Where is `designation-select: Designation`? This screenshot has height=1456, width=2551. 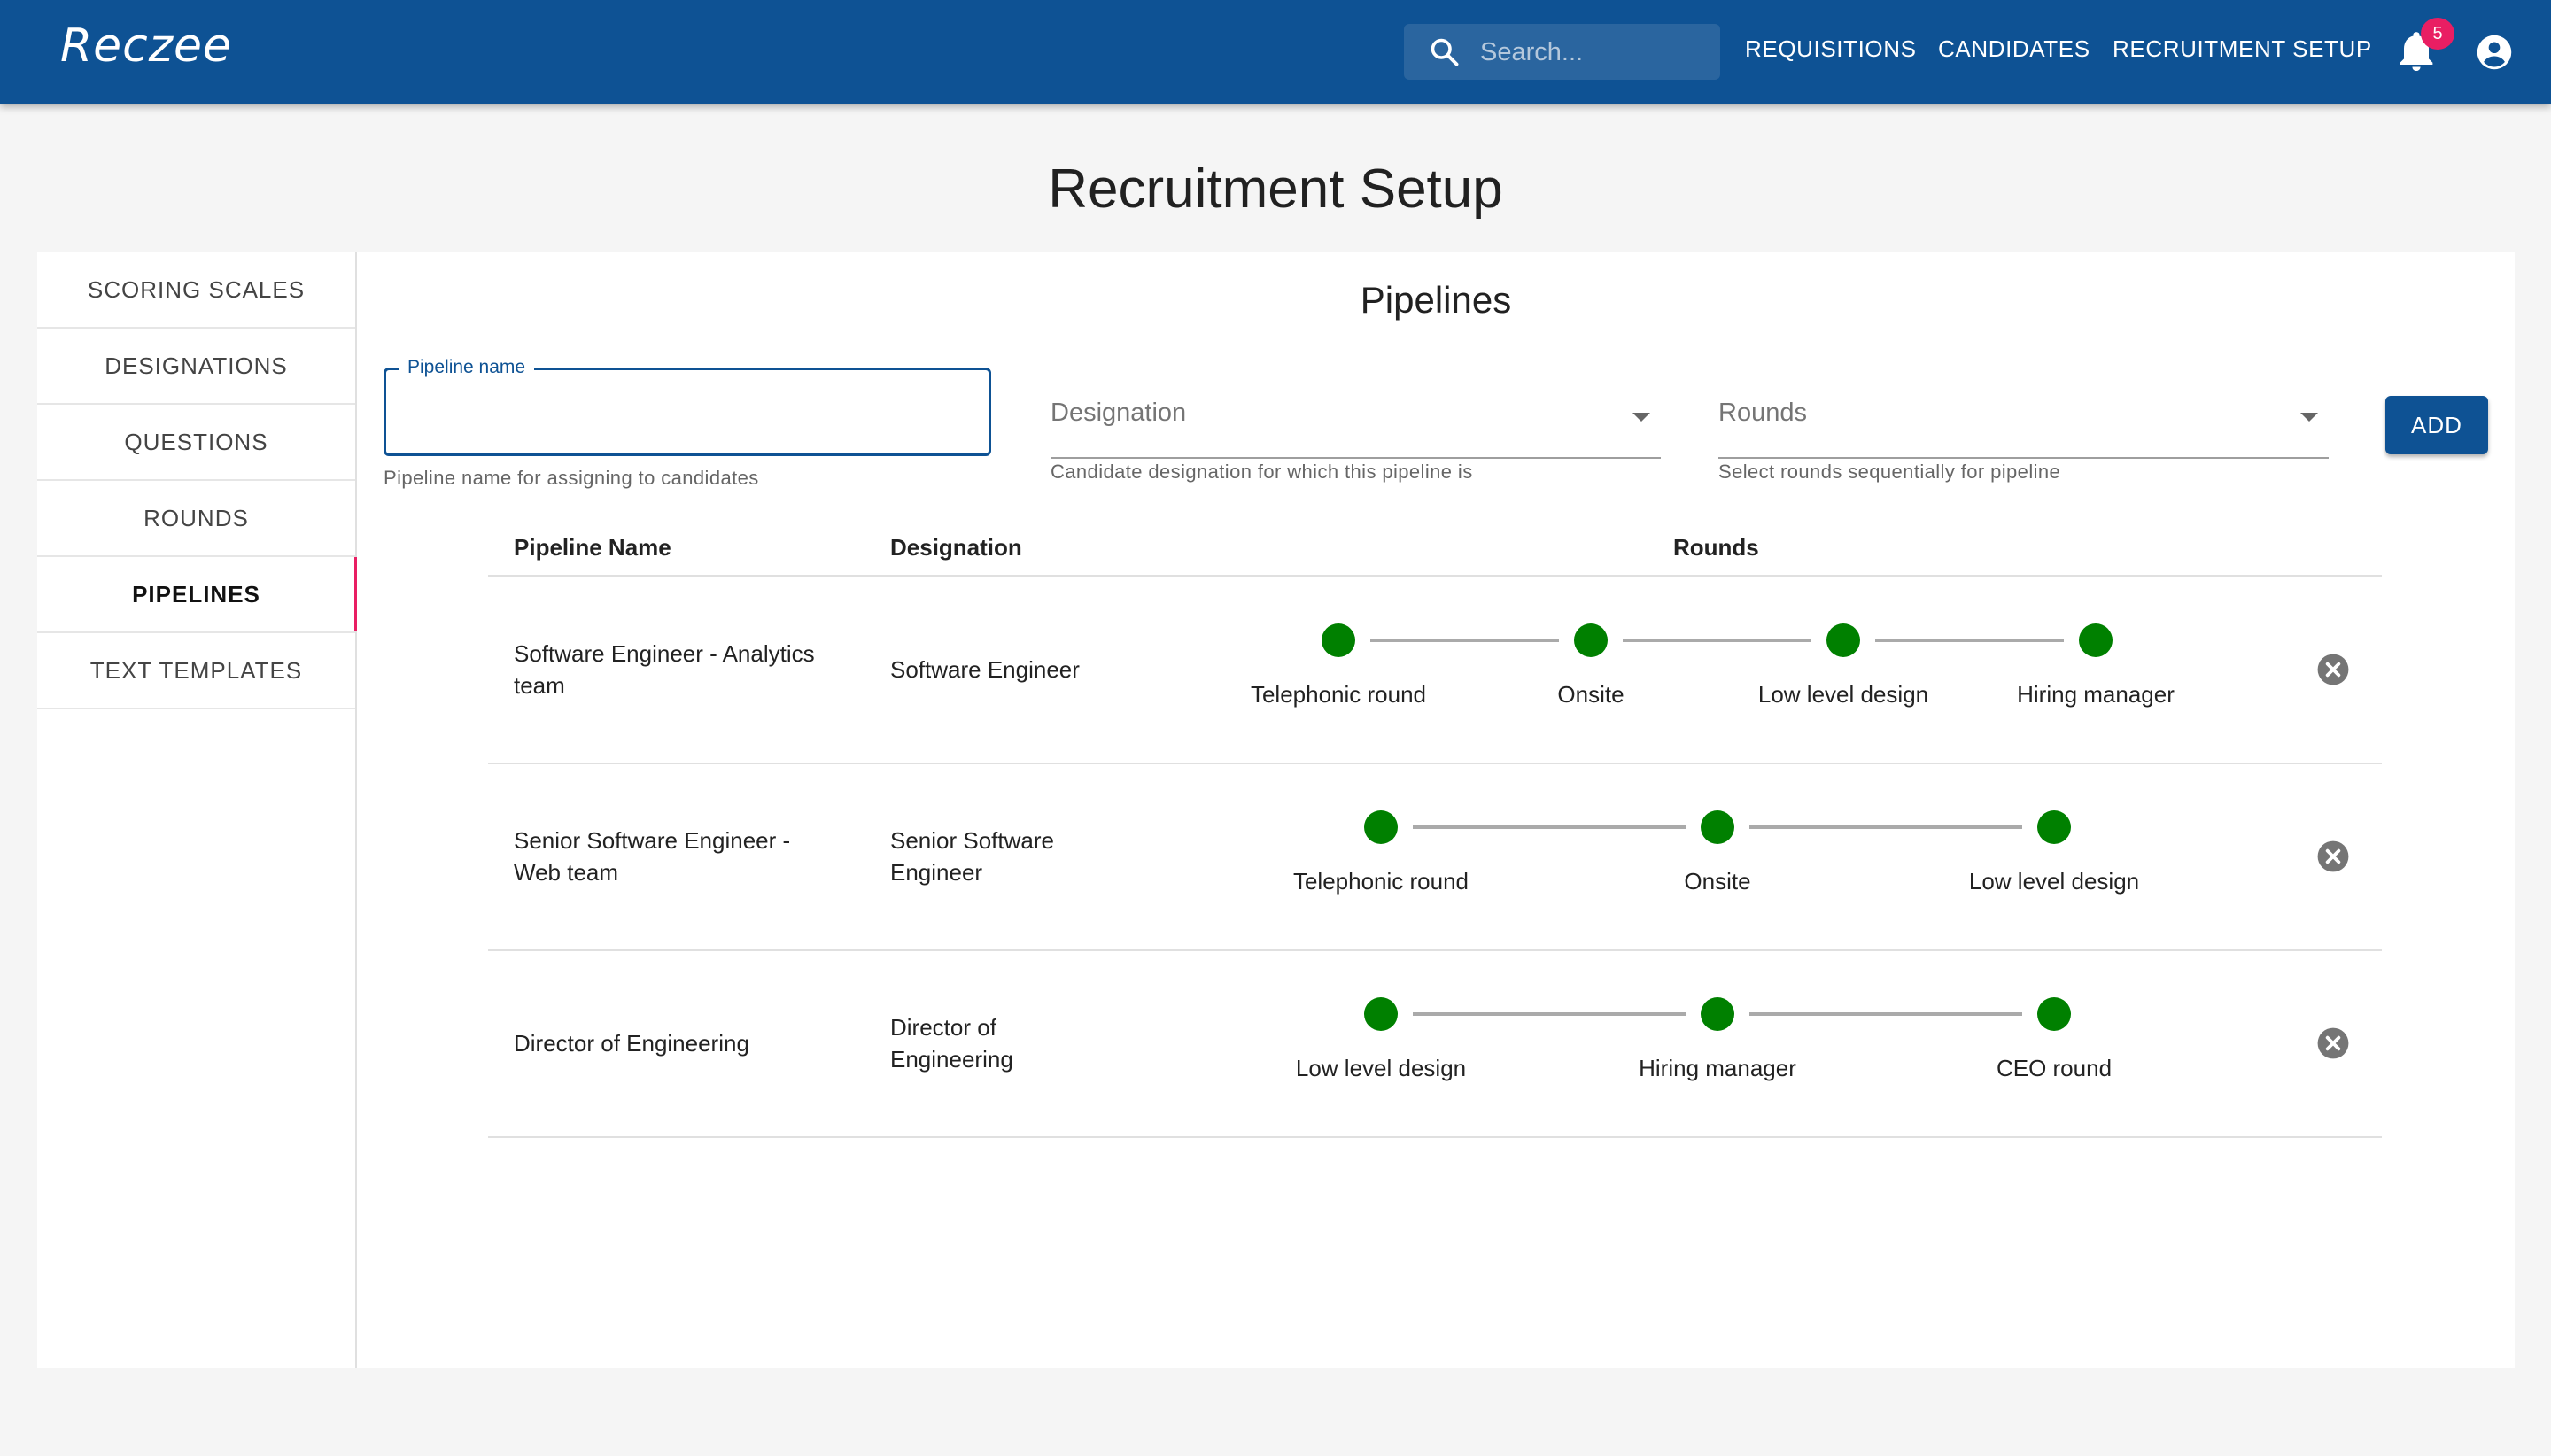 designation-select: Designation is located at coordinates (1356, 429).